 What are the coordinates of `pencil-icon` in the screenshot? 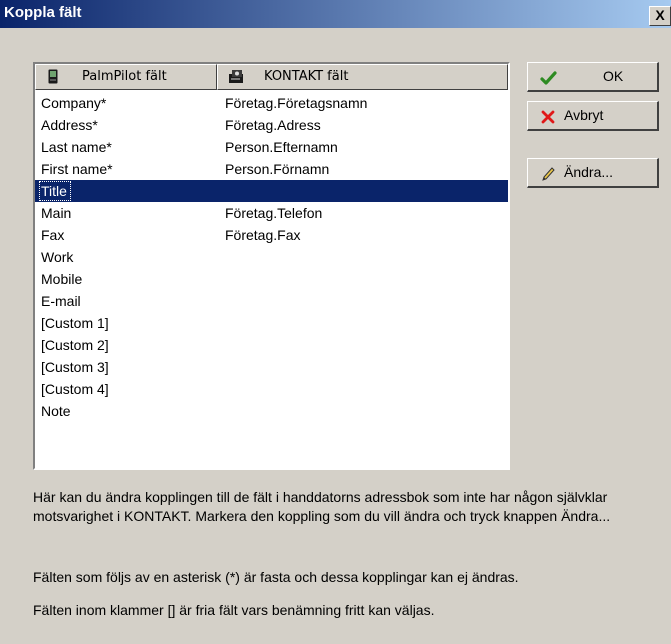 It's located at (548, 174).